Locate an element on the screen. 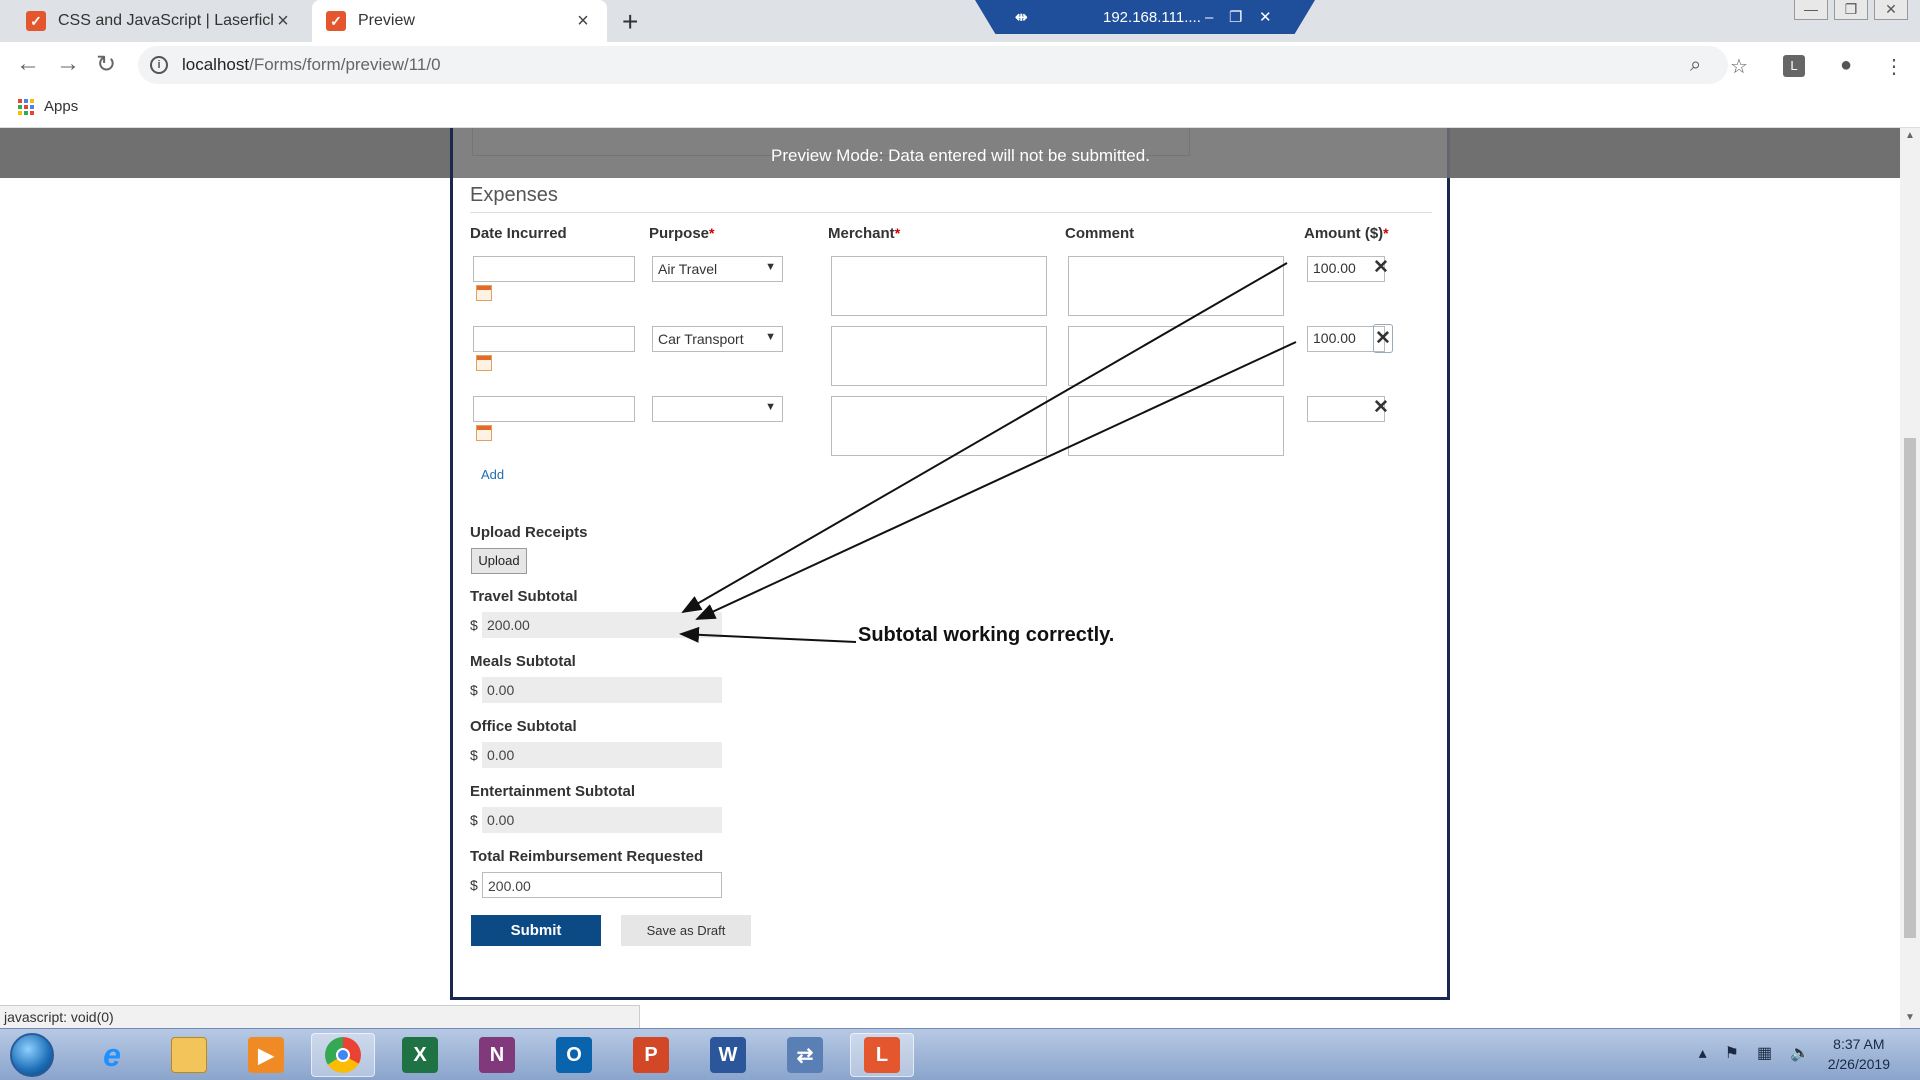 This screenshot has width=1920, height=1080. word-icon: W is located at coordinates (728, 1055).